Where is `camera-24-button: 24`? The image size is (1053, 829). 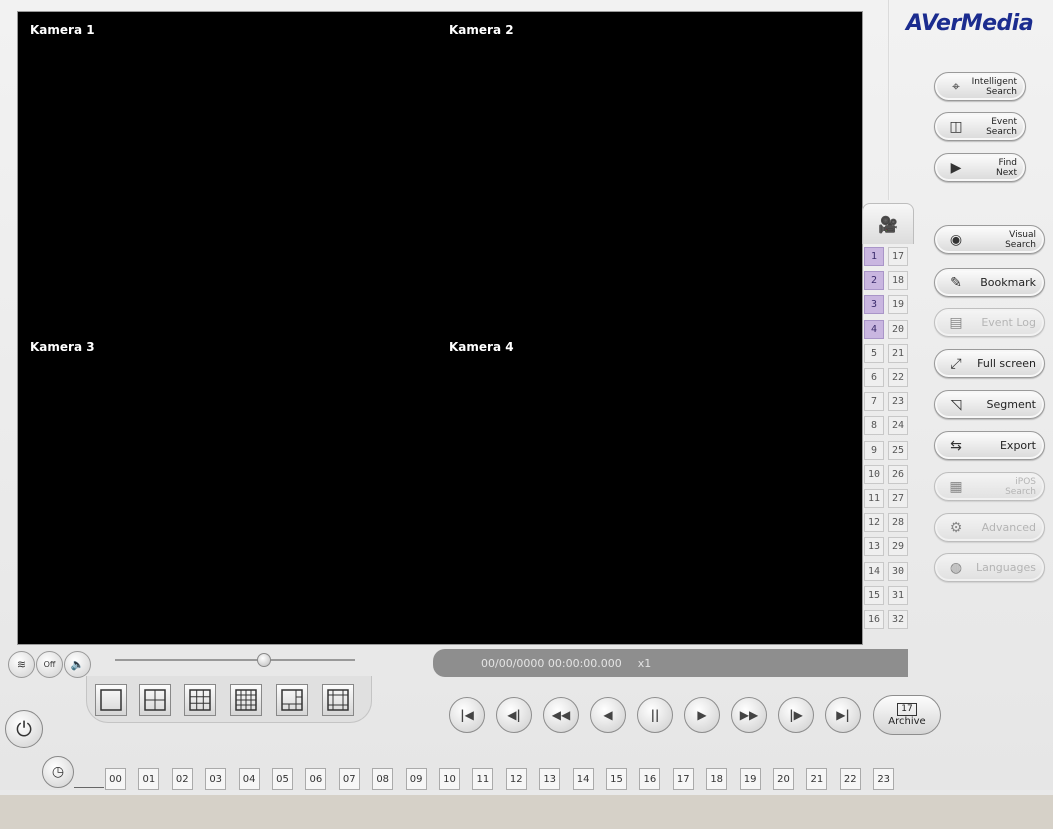 camera-24-button: 24 is located at coordinates (898, 426).